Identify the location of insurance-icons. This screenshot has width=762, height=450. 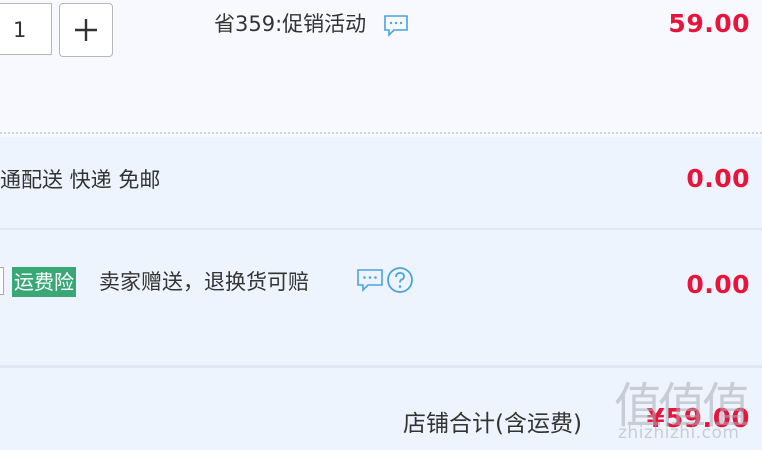
(385, 282).